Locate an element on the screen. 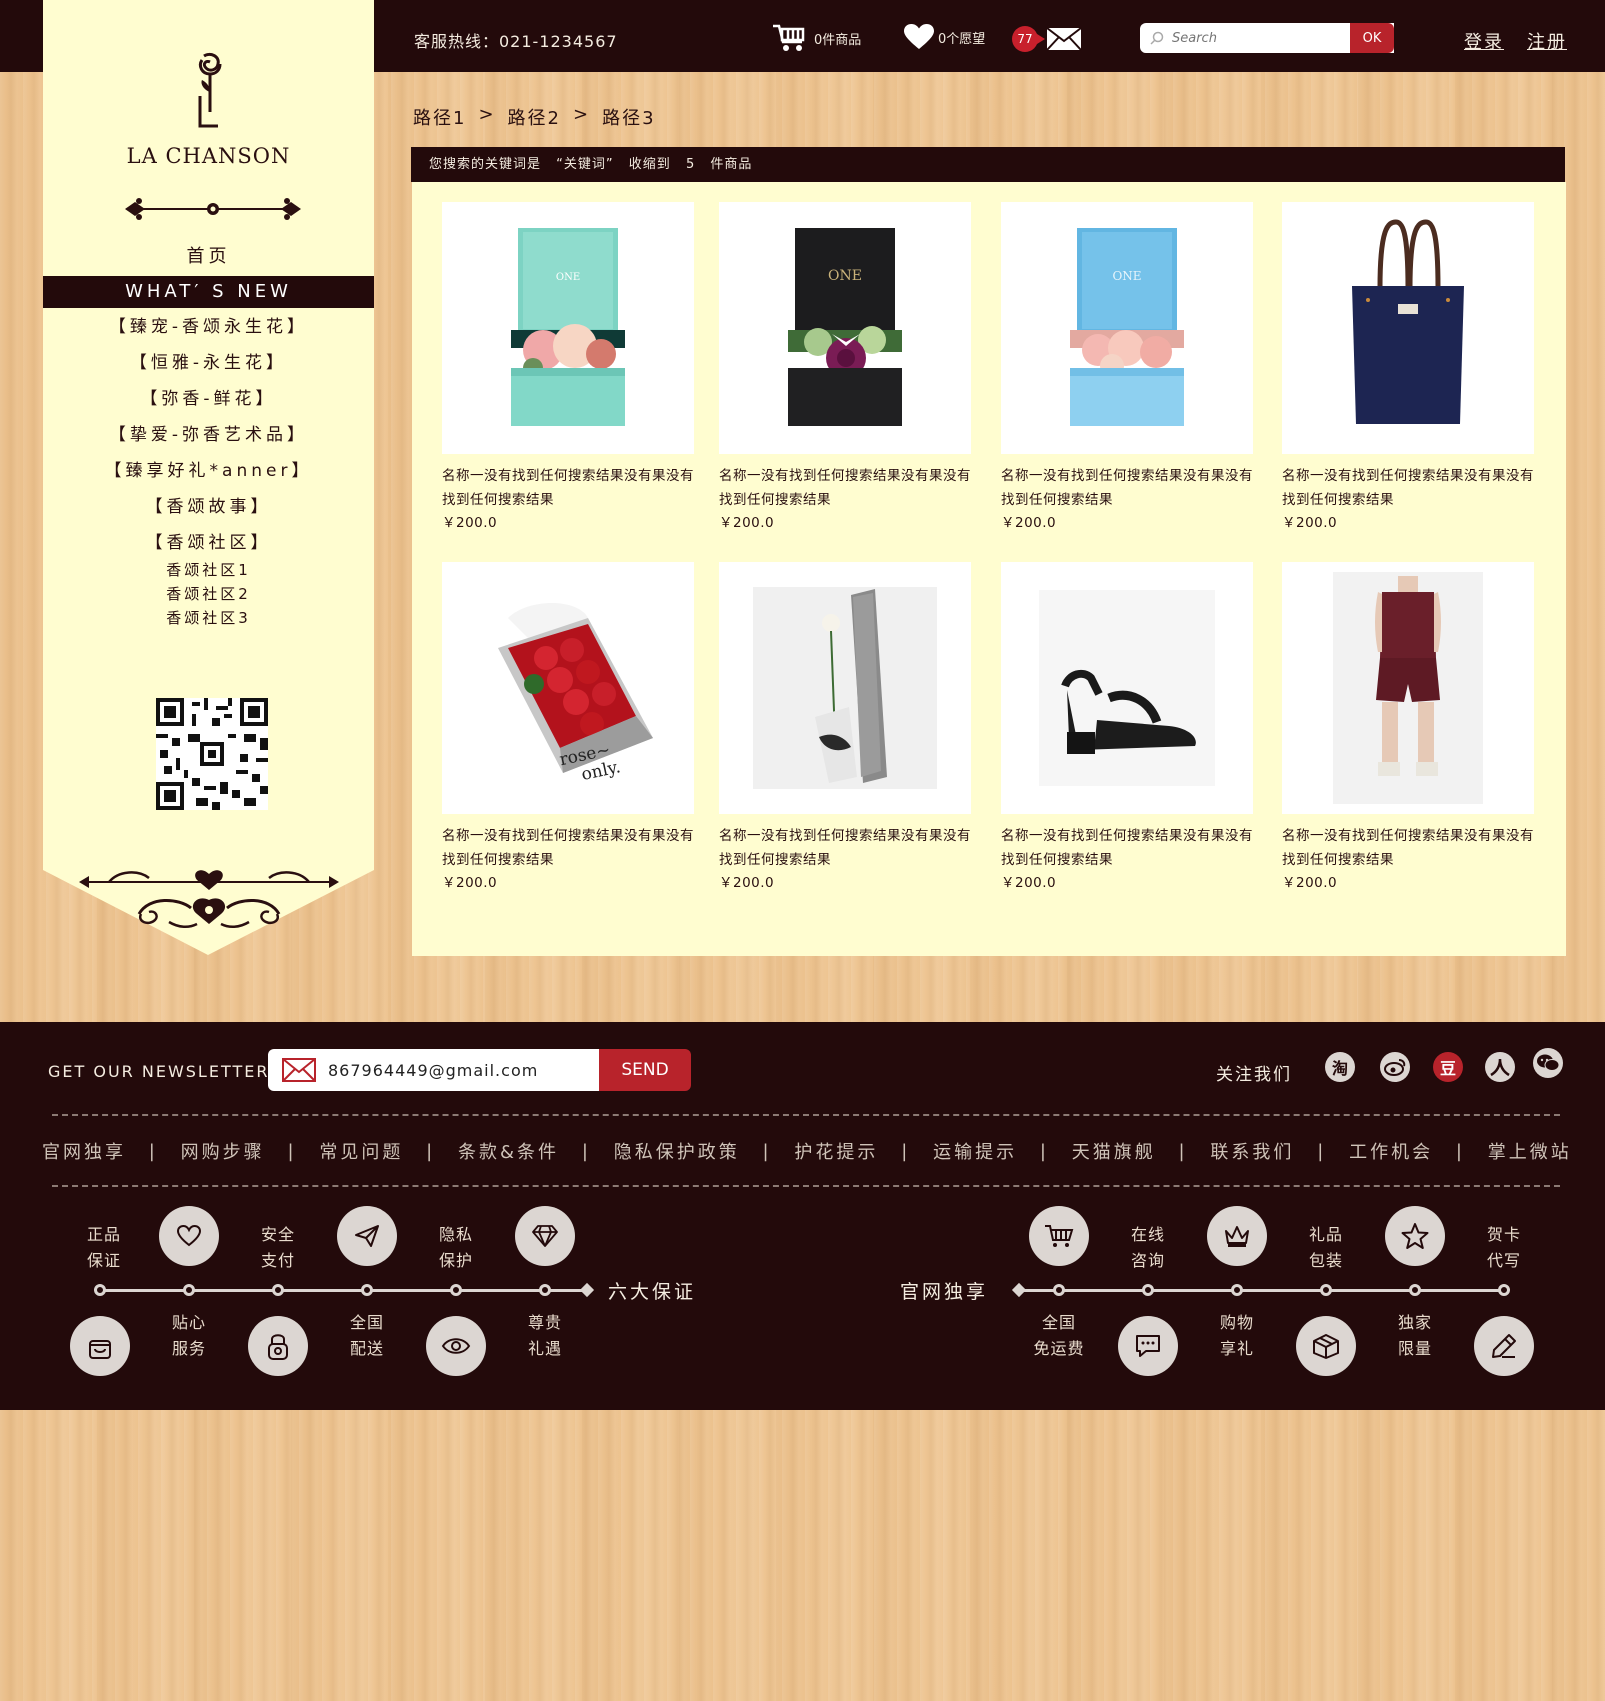  category-item: 【香颂故事】 is located at coordinates (208, 511).